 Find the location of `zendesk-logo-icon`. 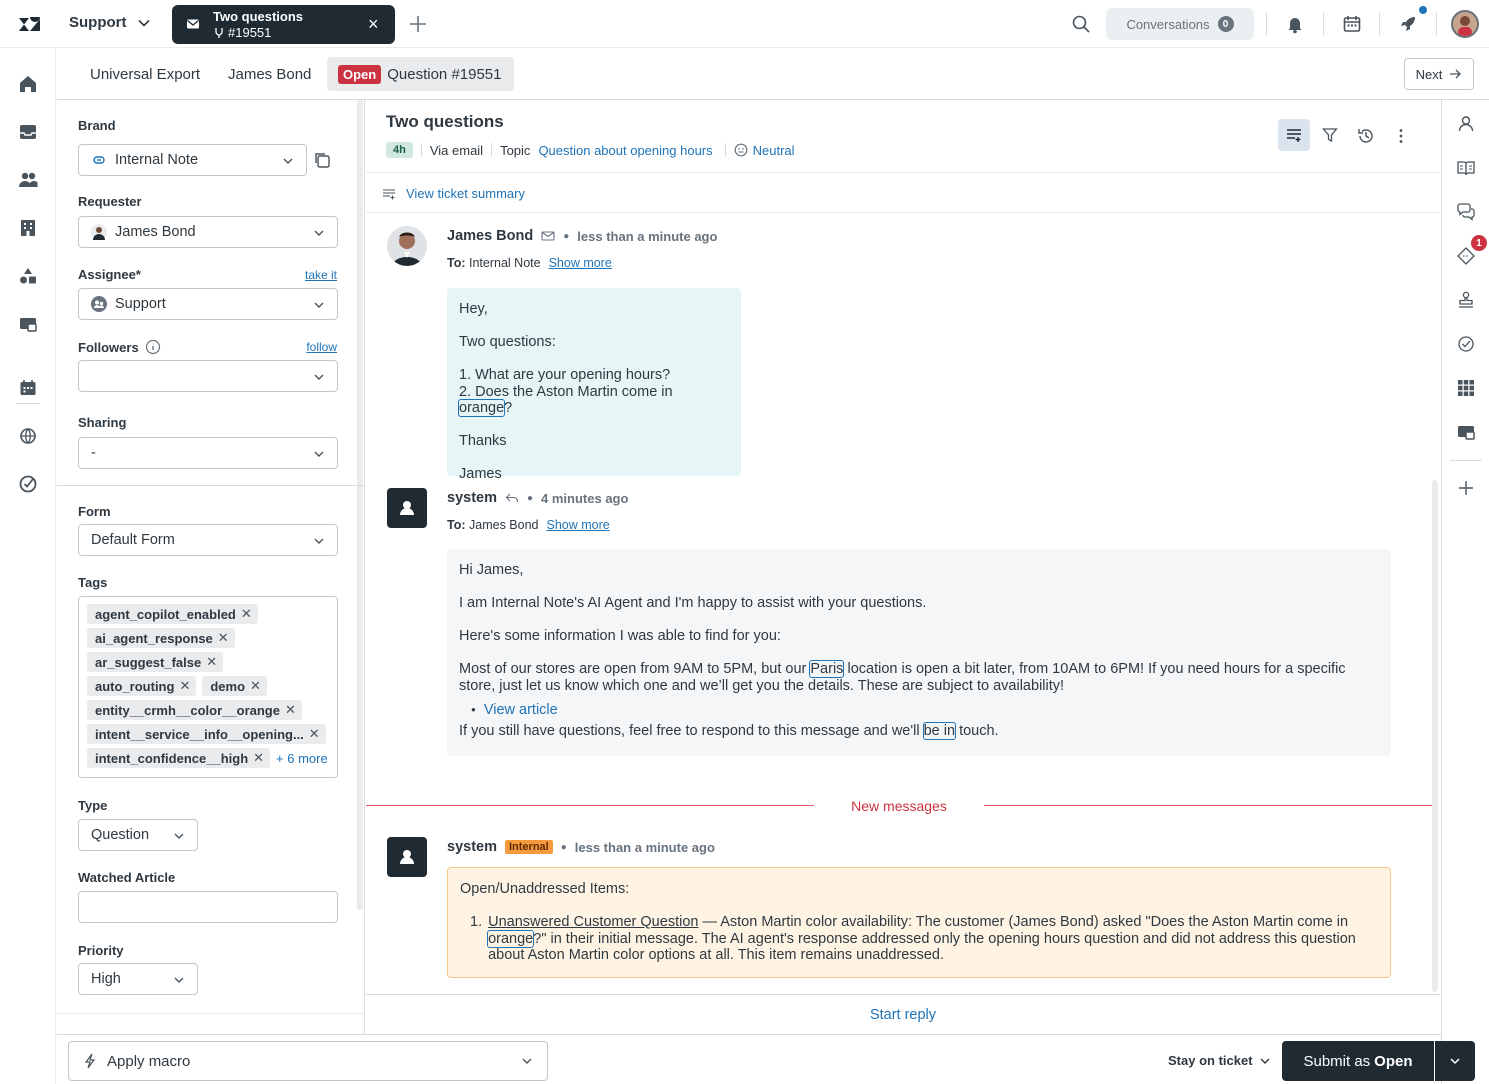

zendesk-logo-icon is located at coordinates (29, 24).